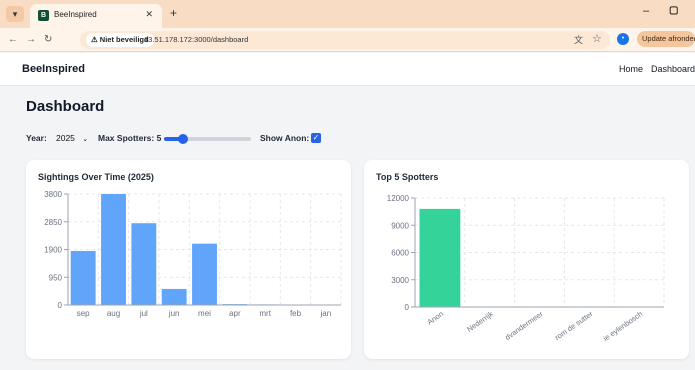  What do you see at coordinates (436, 317) in the screenshot?
I see `spotters-x-tick-label: Anon` at bounding box center [436, 317].